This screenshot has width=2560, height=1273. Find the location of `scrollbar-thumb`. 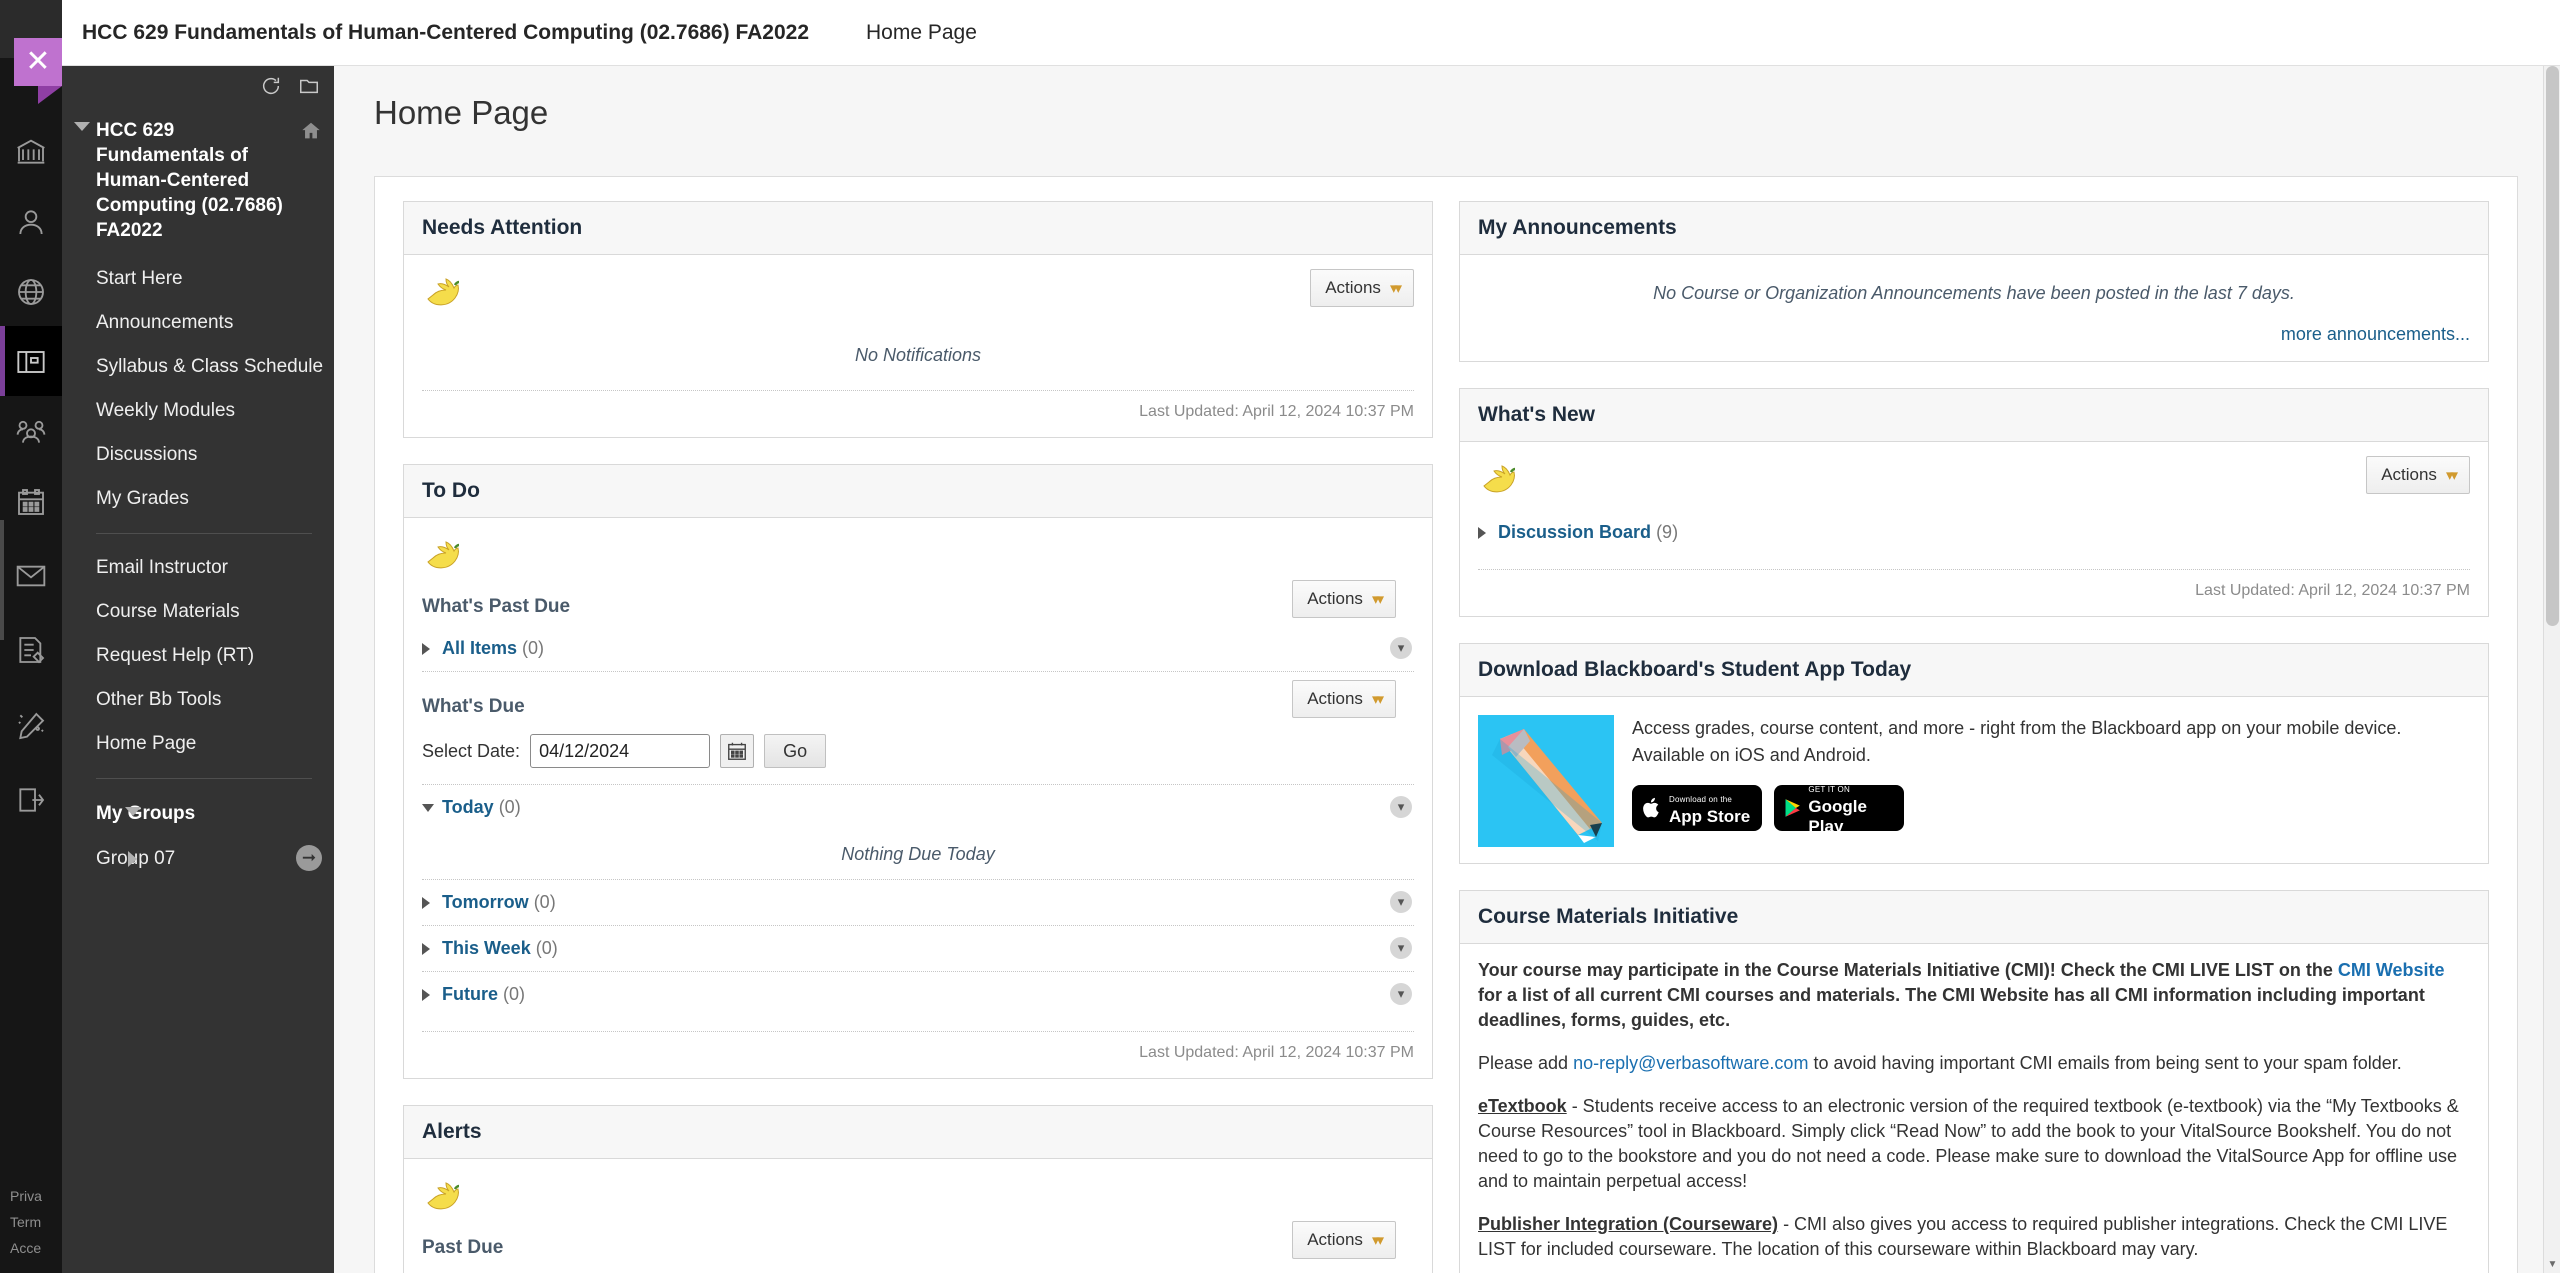

scrollbar-thumb is located at coordinates (2552, 346).